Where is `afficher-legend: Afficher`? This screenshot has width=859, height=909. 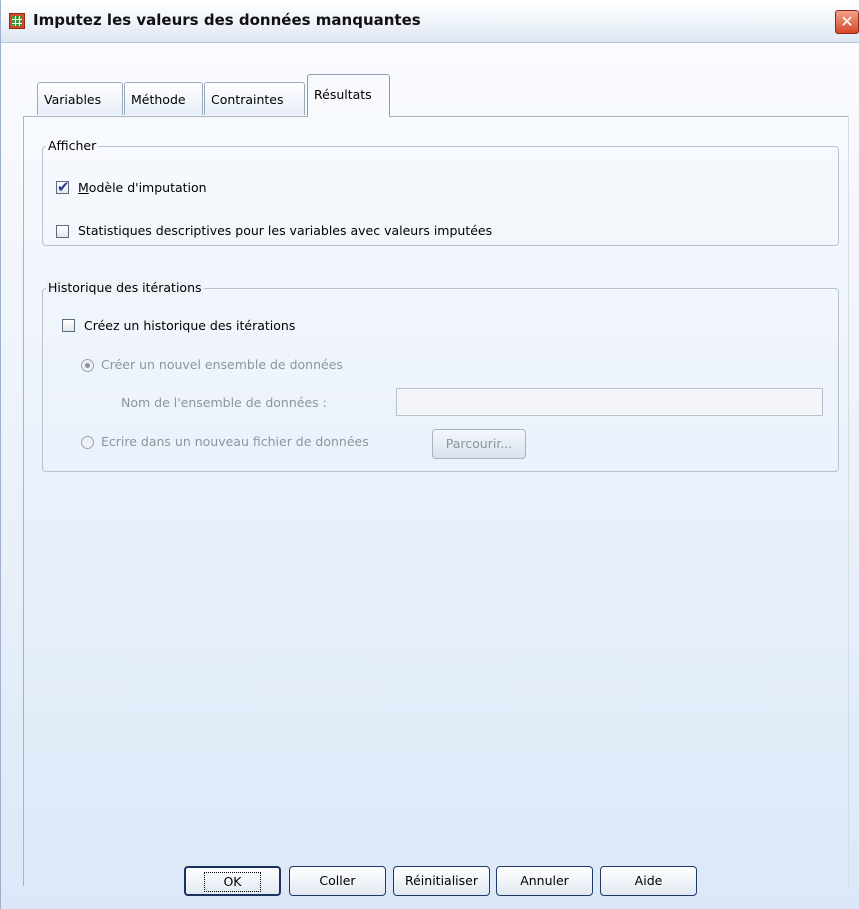 afficher-legend: Afficher is located at coordinates (72, 145).